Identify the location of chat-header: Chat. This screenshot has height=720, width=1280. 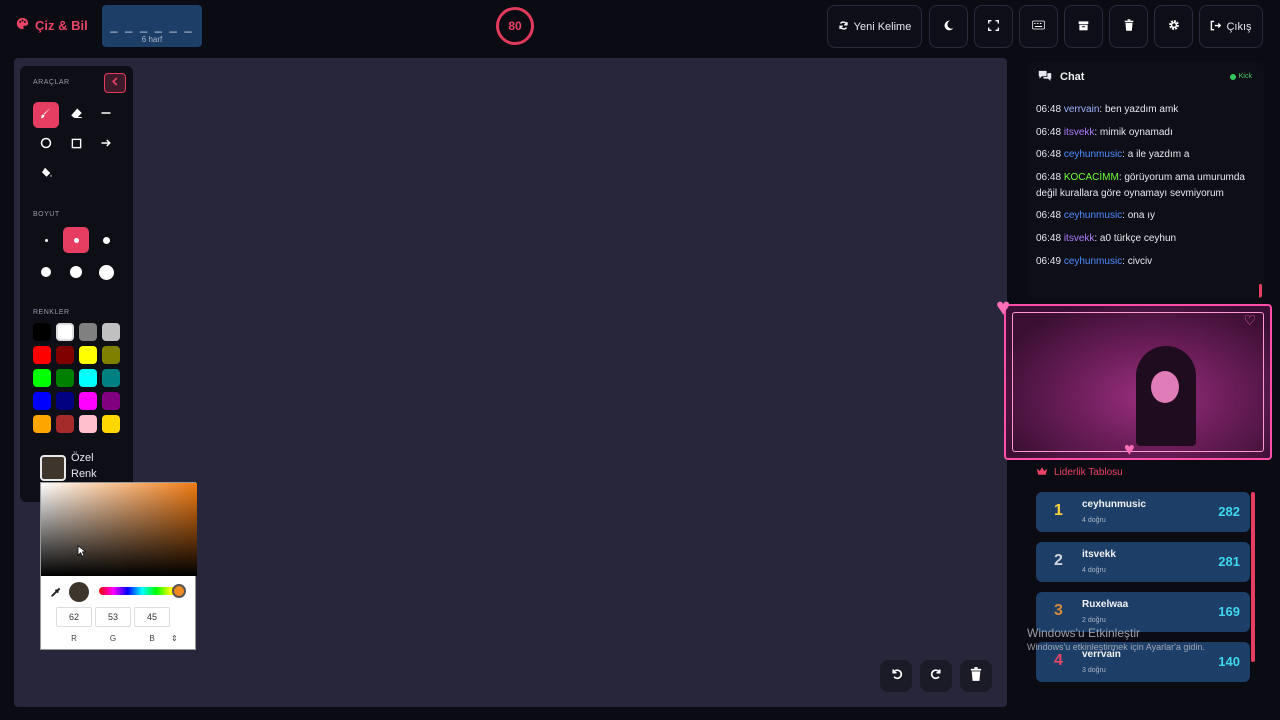
(1061, 77).